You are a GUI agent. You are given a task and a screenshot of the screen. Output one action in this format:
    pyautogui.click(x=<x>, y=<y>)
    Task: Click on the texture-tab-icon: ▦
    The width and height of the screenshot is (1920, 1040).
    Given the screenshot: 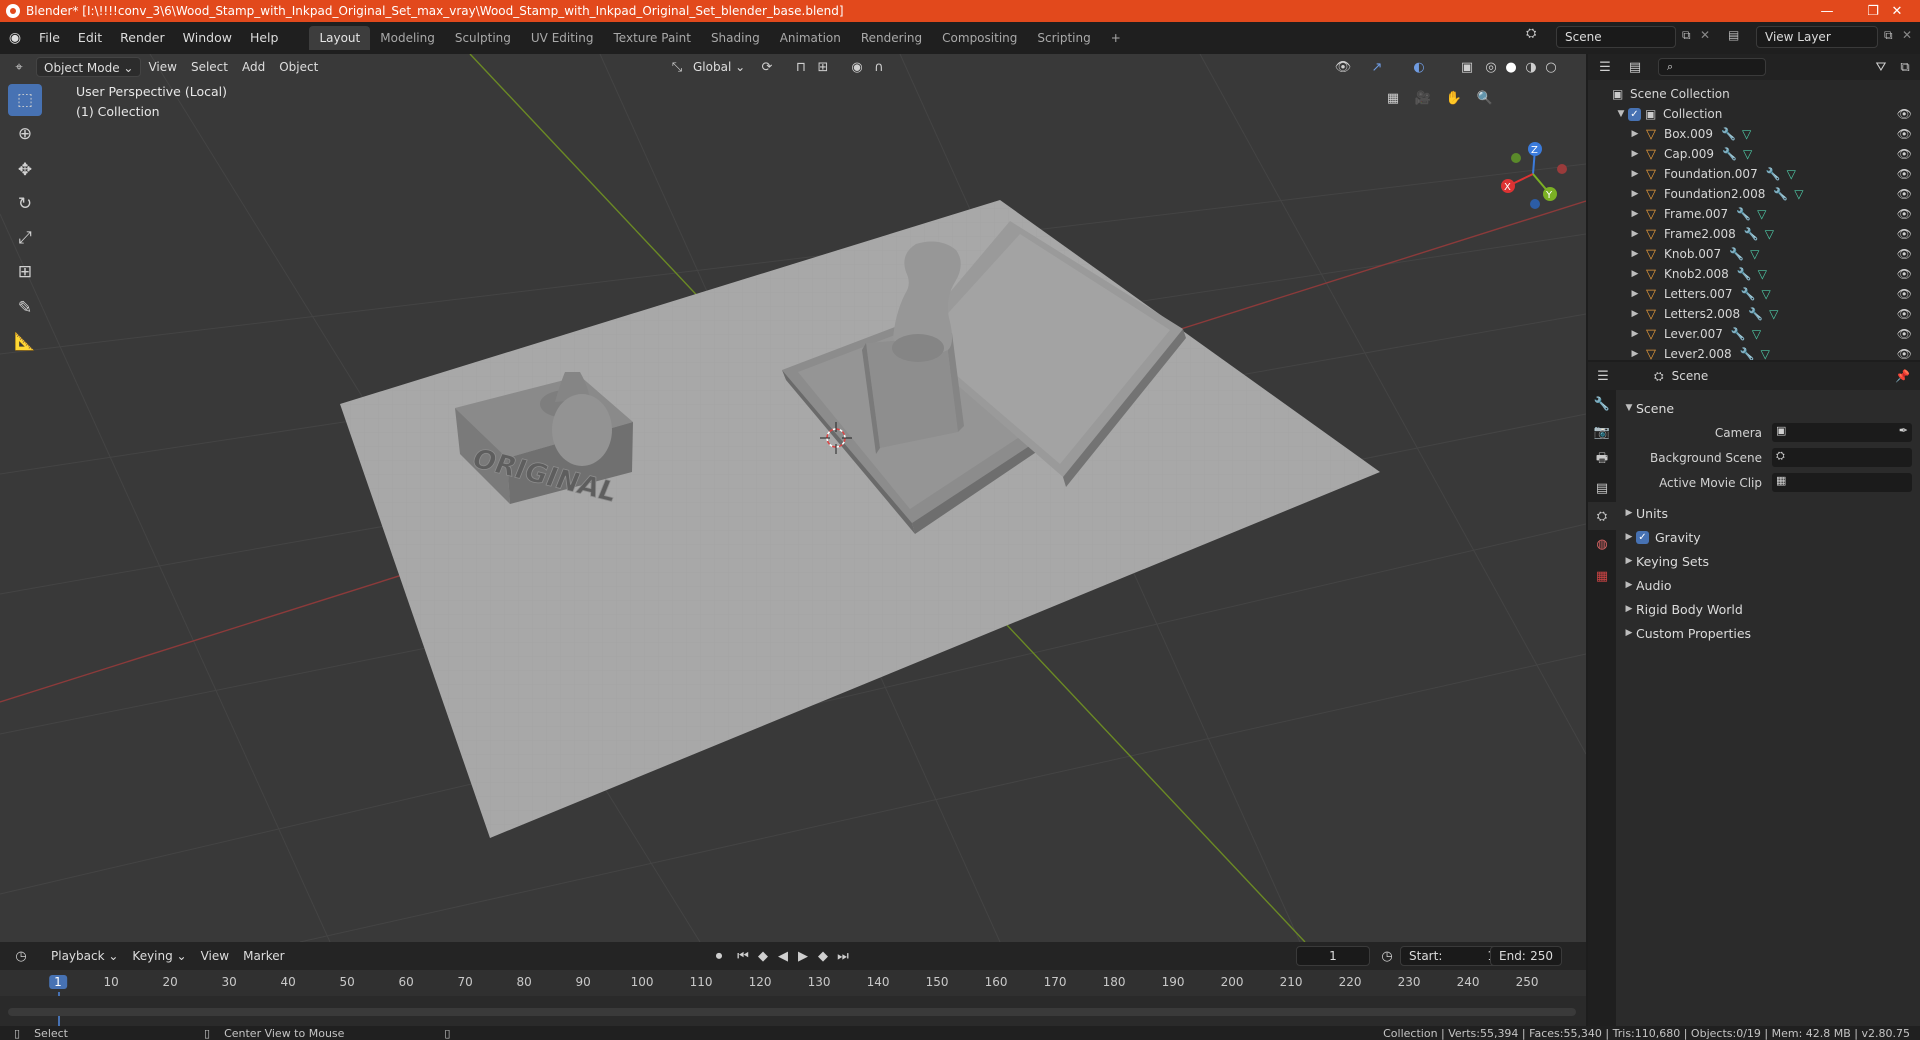 What is the action you would take?
    pyautogui.click(x=1602, y=576)
    